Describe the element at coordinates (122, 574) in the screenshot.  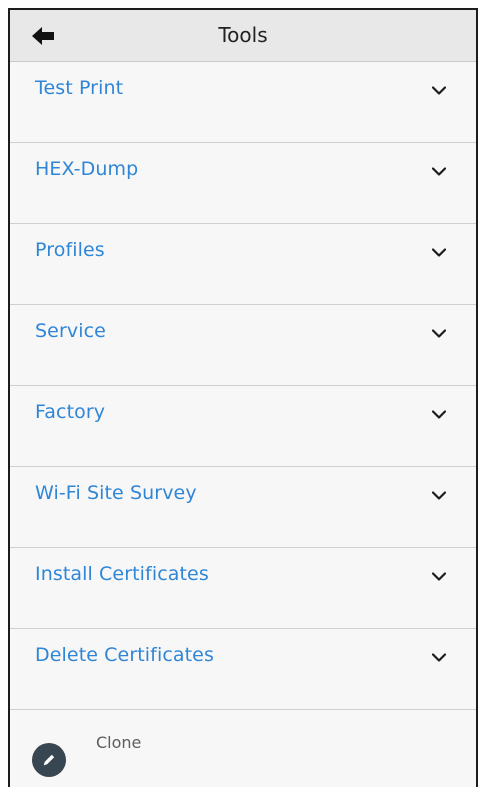
I see `menu-item-label: Install Certificates` at that location.